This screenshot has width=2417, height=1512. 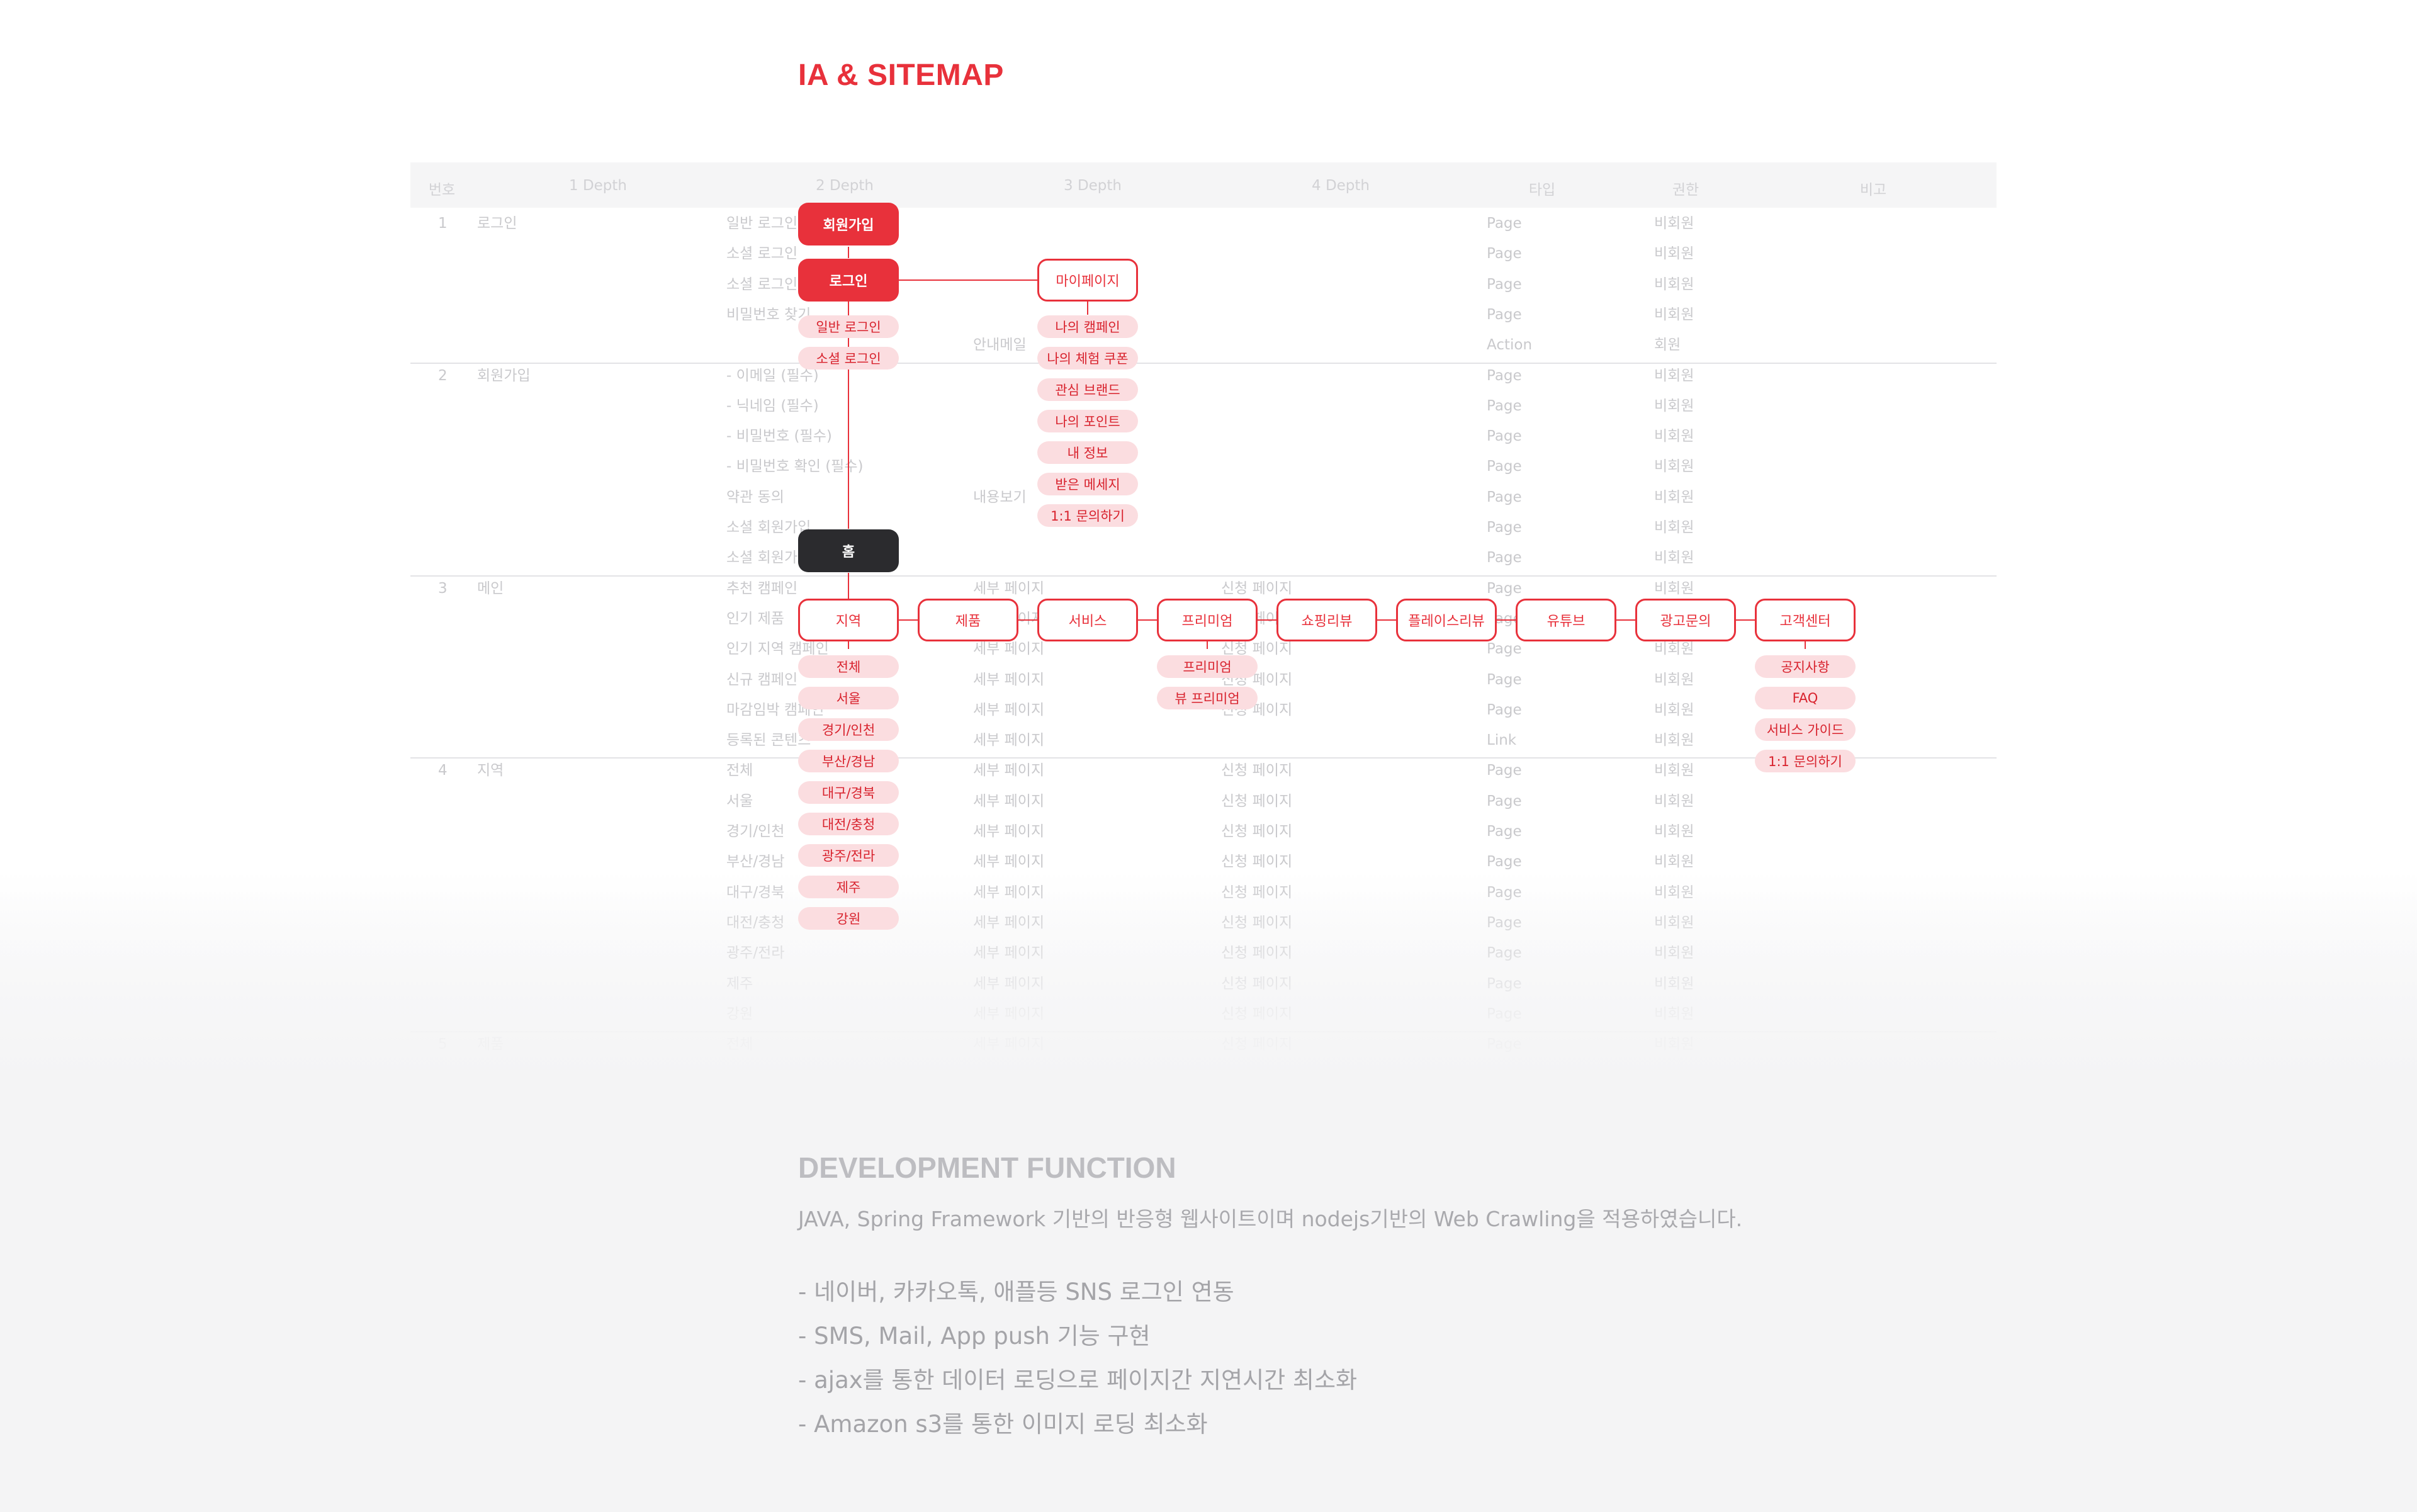 What do you see at coordinates (1087, 484) in the screenshot?
I see `mypage-child-pill: 받은 메세지` at bounding box center [1087, 484].